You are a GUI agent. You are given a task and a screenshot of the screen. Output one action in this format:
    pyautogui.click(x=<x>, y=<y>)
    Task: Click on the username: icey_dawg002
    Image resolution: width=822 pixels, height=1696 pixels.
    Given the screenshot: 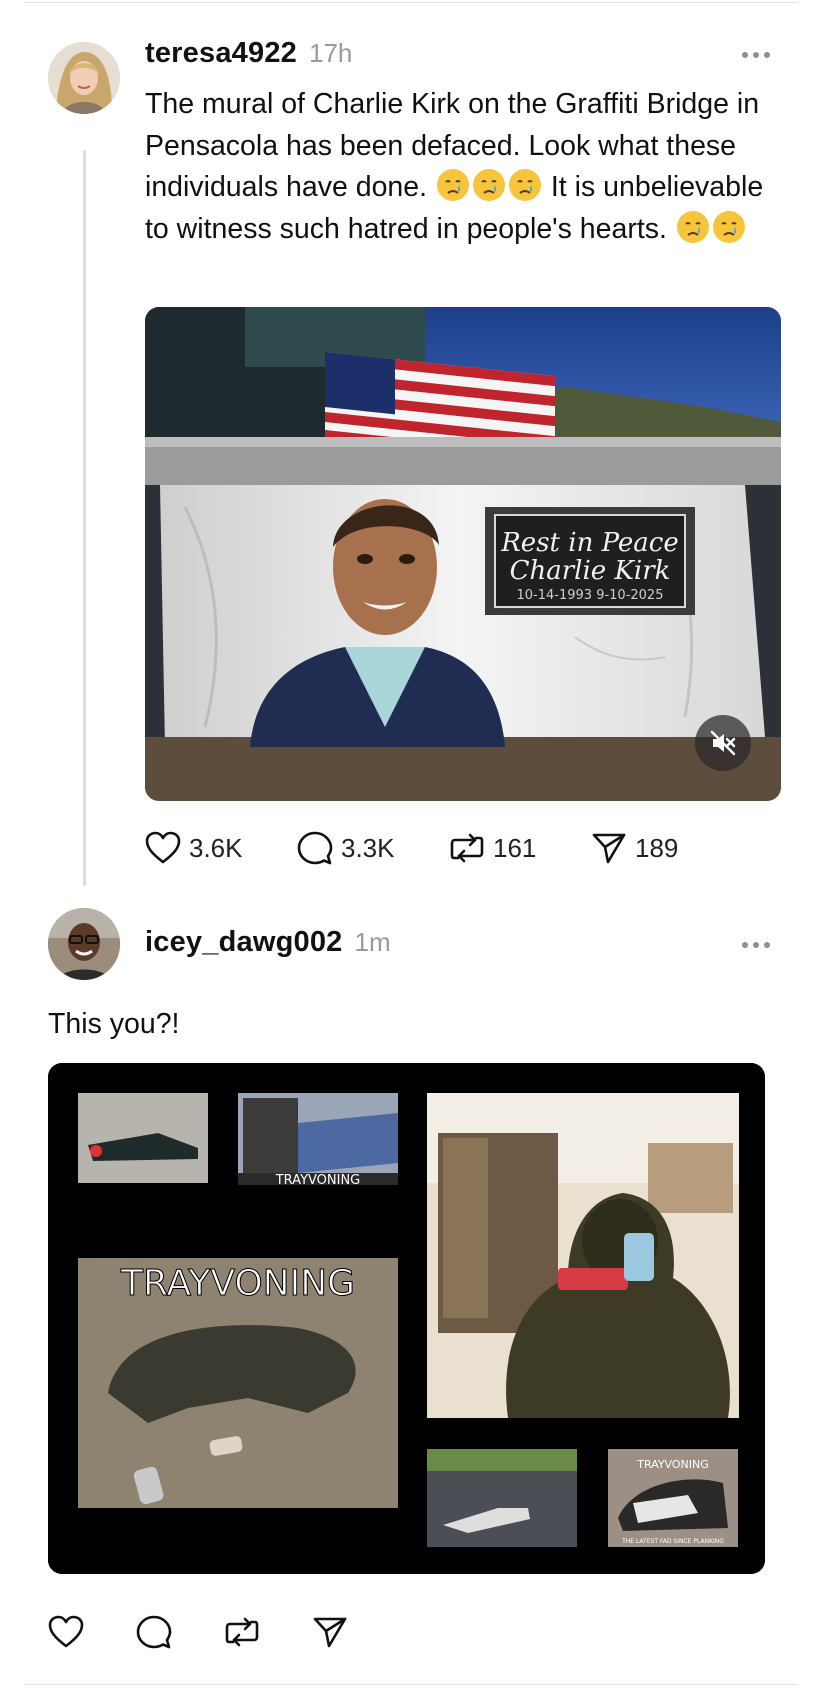 What is the action you would take?
    pyautogui.click(x=243, y=942)
    